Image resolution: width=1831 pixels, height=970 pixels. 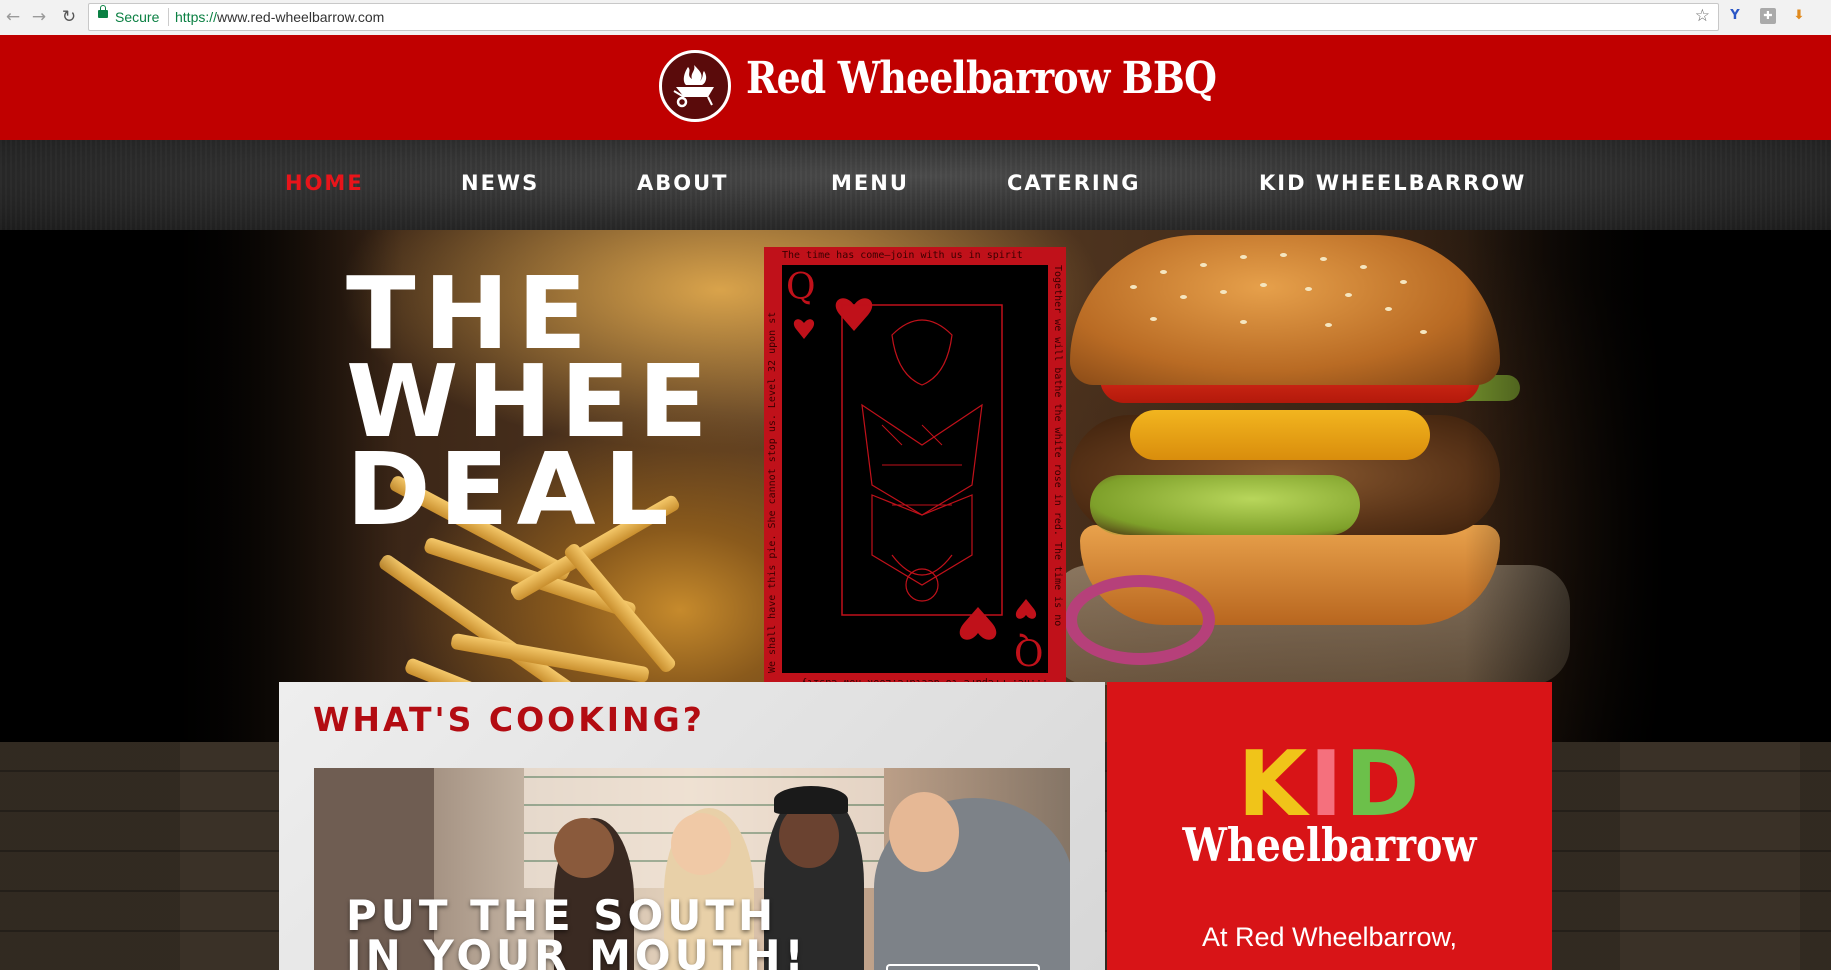 I want to click on video-headline: PUT THE SOUTH IN YOUR MOUTH!, so click(x=577, y=930).